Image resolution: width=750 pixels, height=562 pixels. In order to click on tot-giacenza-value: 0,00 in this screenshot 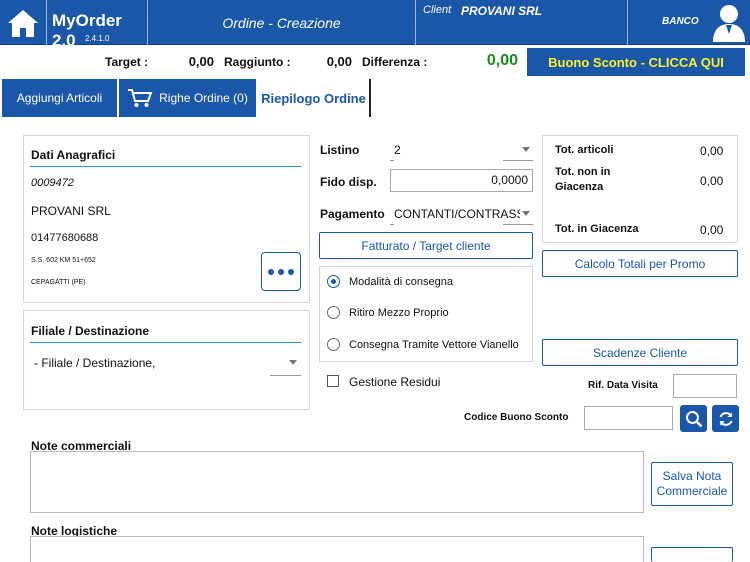, I will do `click(712, 230)`.